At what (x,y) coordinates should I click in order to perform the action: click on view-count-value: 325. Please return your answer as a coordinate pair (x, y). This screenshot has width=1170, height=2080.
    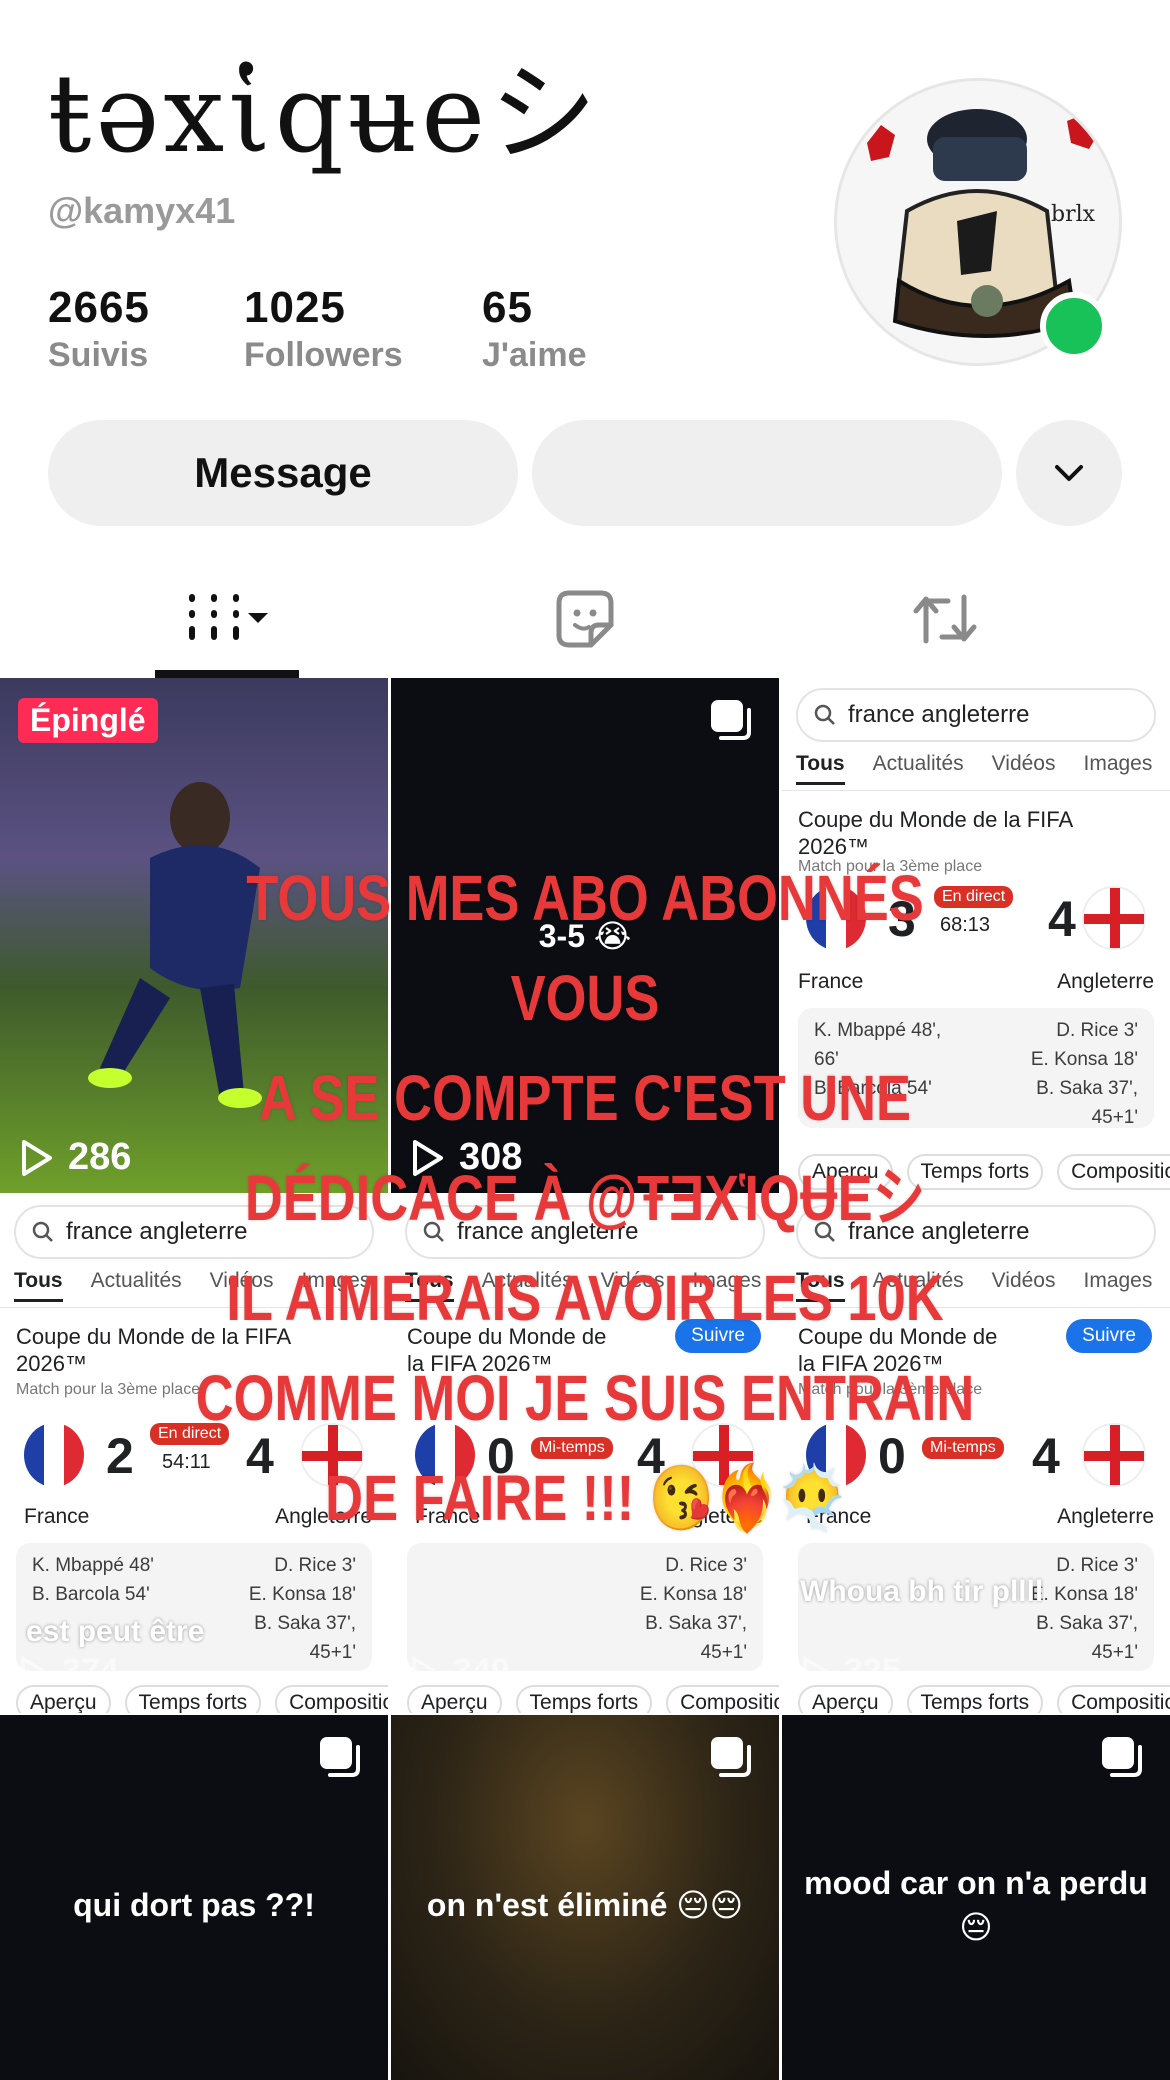
    Looking at the image, I should click on (872, 1671).